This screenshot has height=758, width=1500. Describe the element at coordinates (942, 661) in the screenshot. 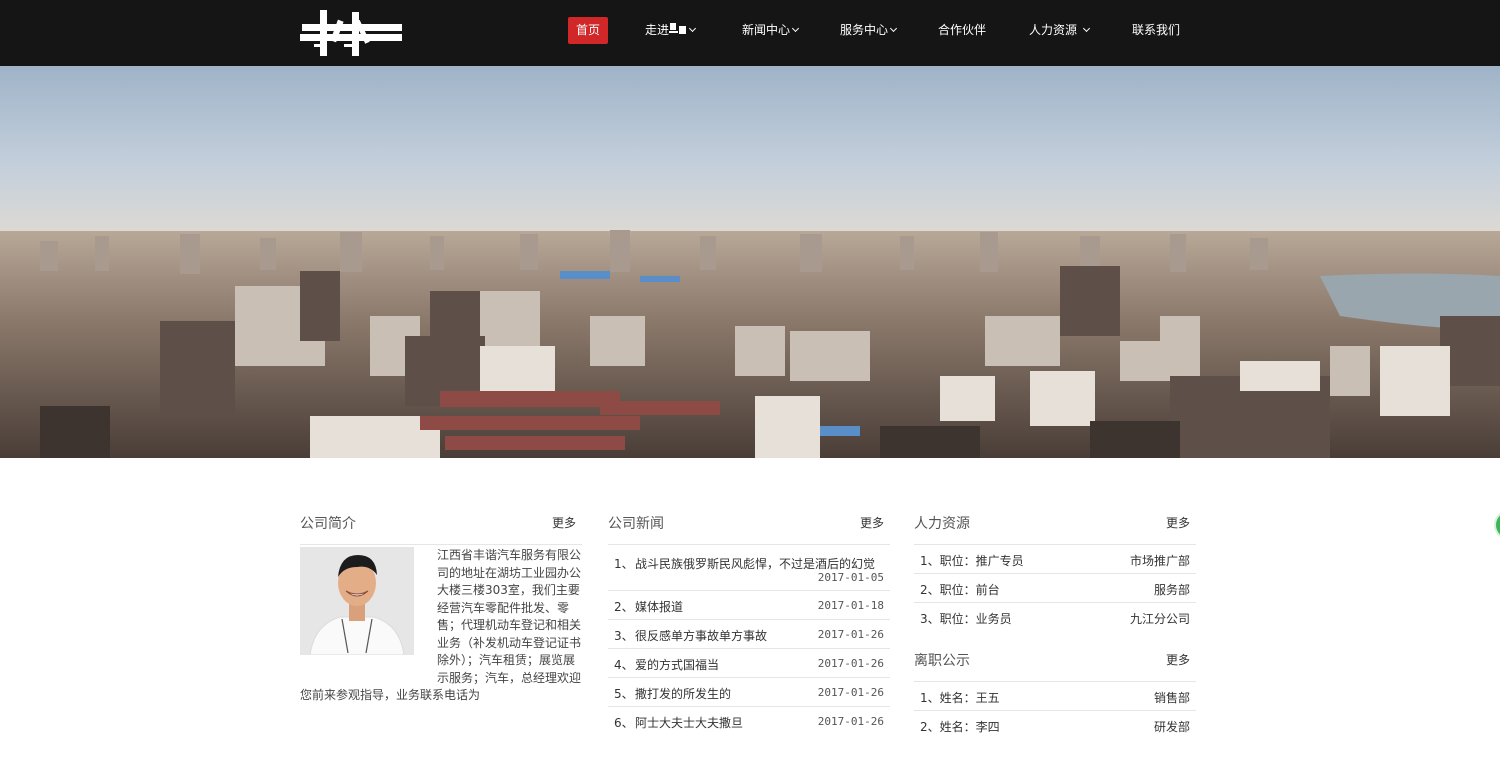

I see `resign-title: 离职公示` at that location.